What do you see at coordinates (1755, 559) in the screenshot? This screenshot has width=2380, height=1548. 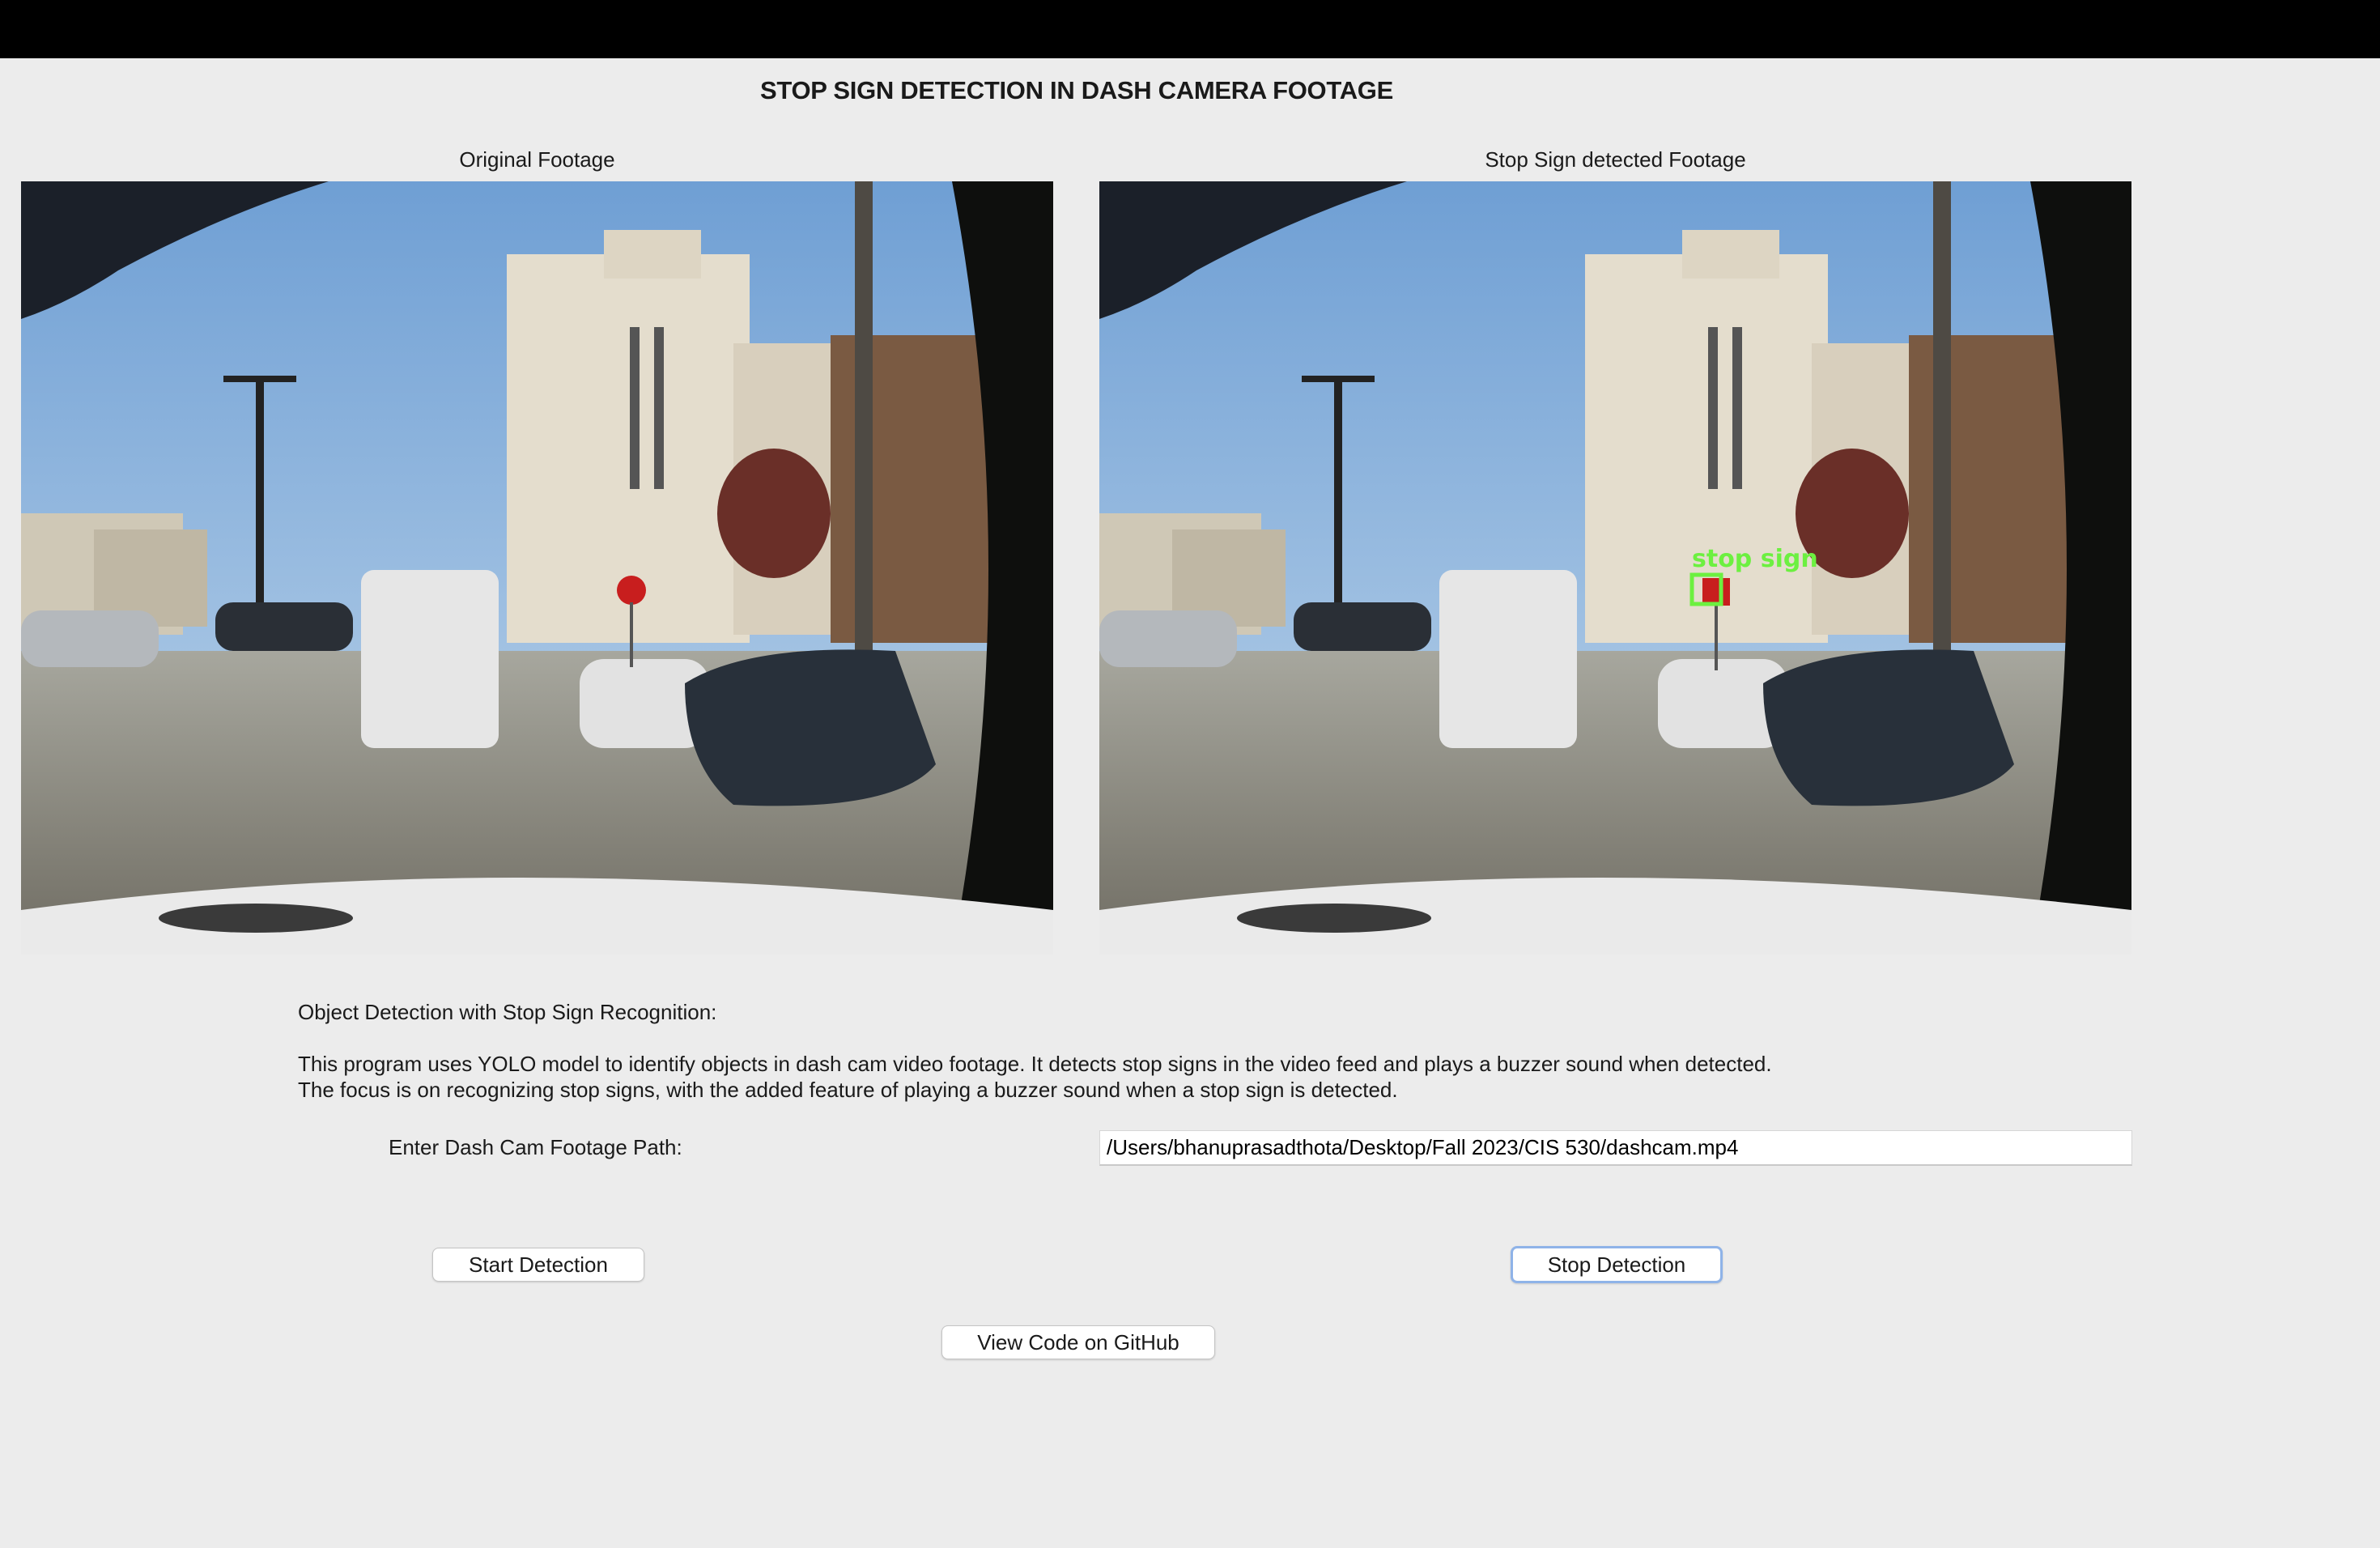 I see `stop-sign-detection-label: stop sign` at bounding box center [1755, 559].